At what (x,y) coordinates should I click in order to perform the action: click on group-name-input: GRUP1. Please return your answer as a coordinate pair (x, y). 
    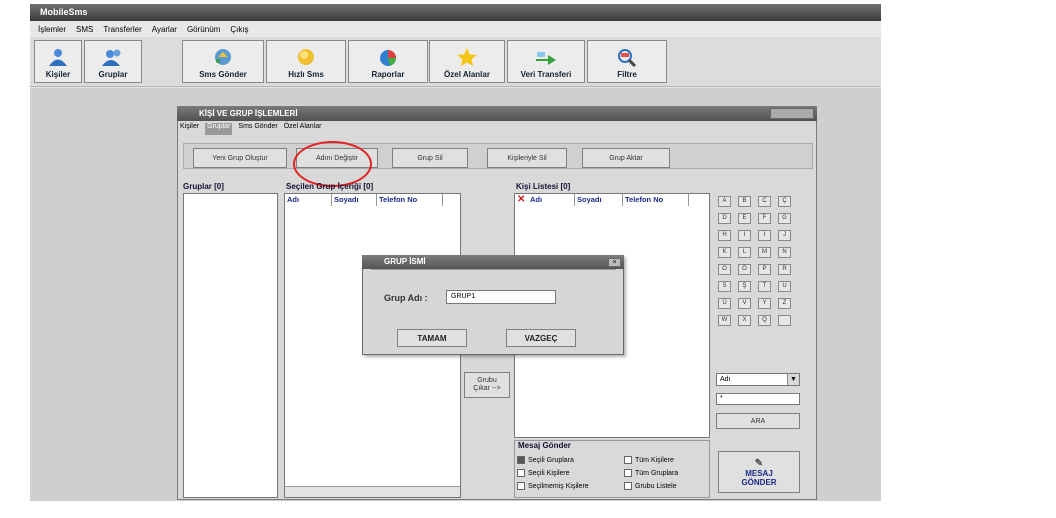
    Looking at the image, I should click on (501, 297).